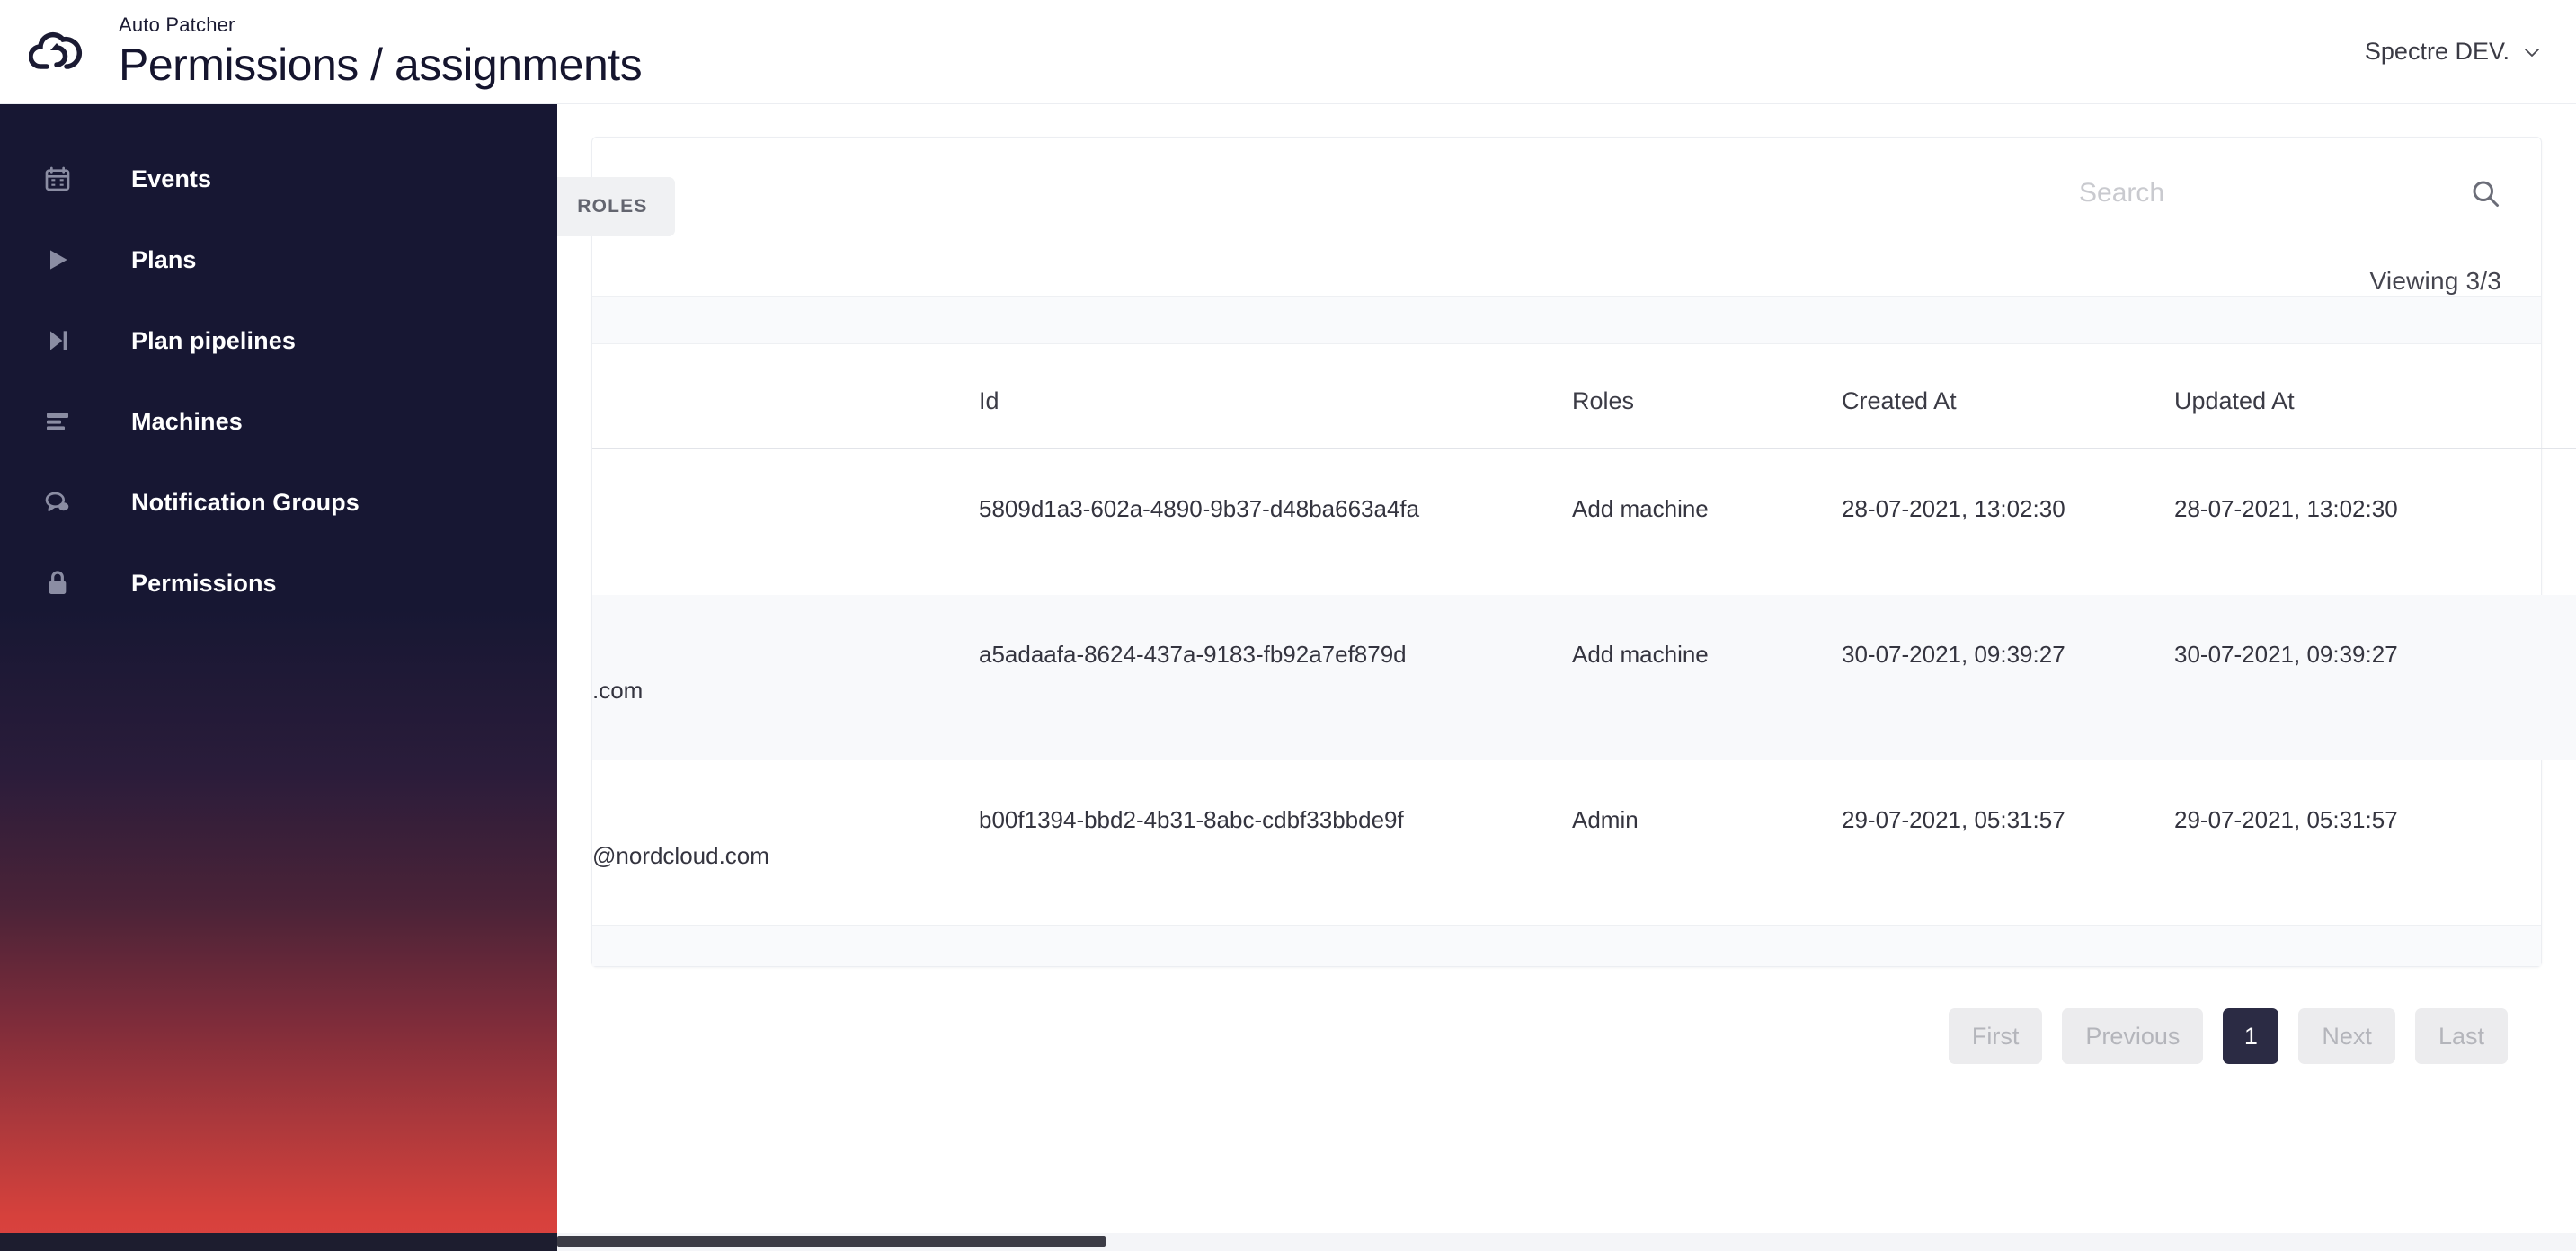  I want to click on app-name: Auto Patcher, so click(177, 24).